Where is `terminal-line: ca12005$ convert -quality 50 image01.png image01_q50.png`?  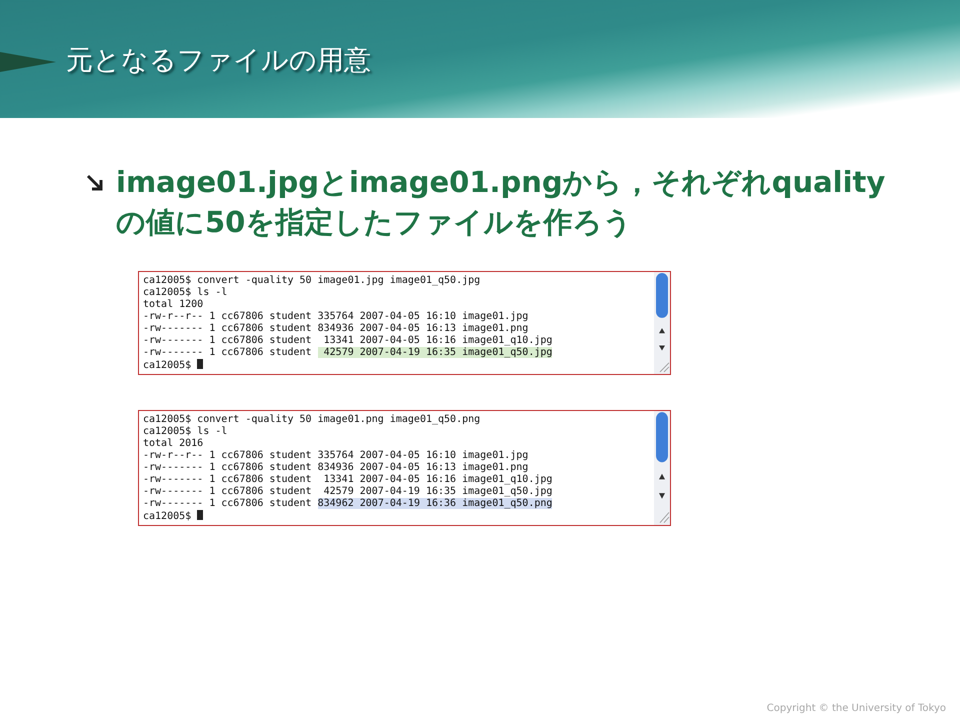 terminal-line: ca12005$ convert -quality 50 image01.png image01_q50.png is located at coordinates (311, 419).